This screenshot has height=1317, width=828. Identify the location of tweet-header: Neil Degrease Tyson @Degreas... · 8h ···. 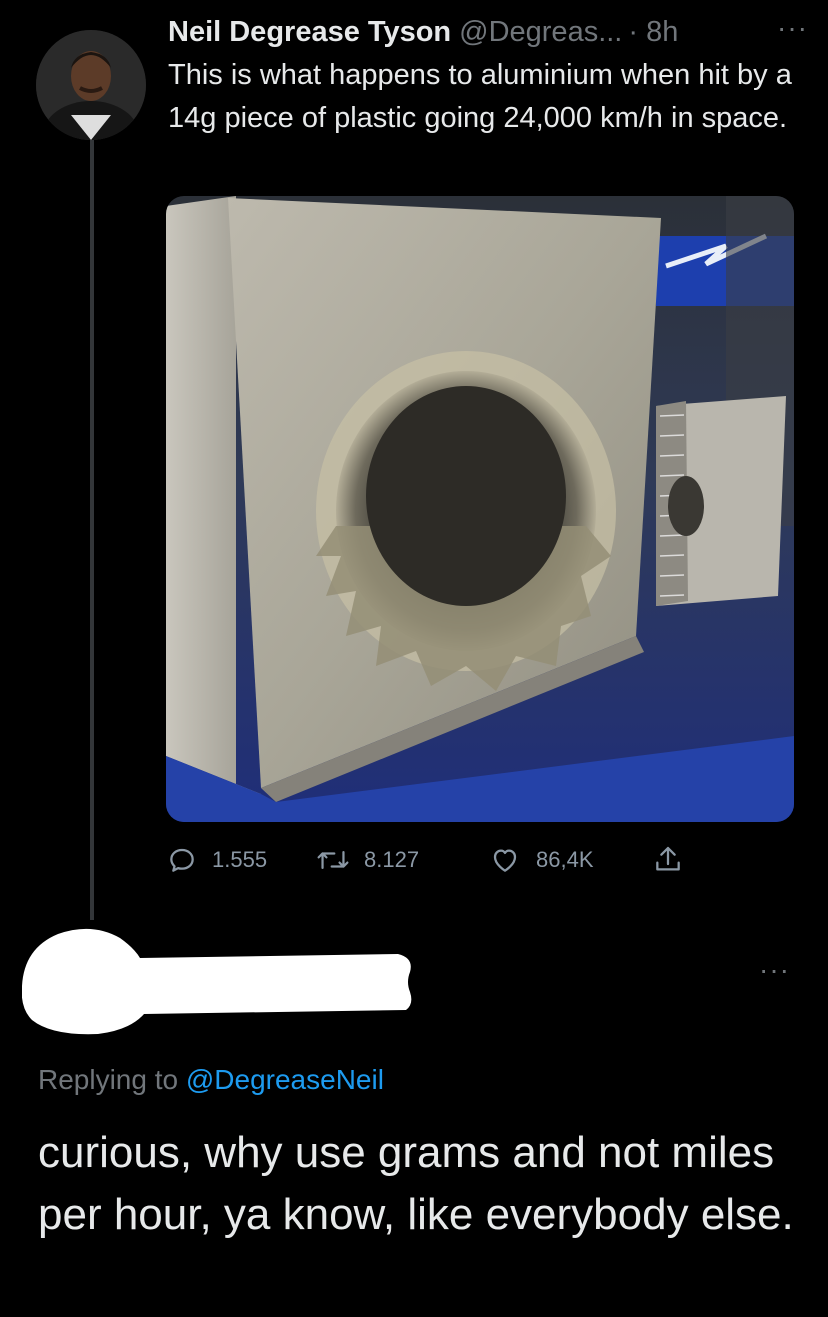
(488, 32).